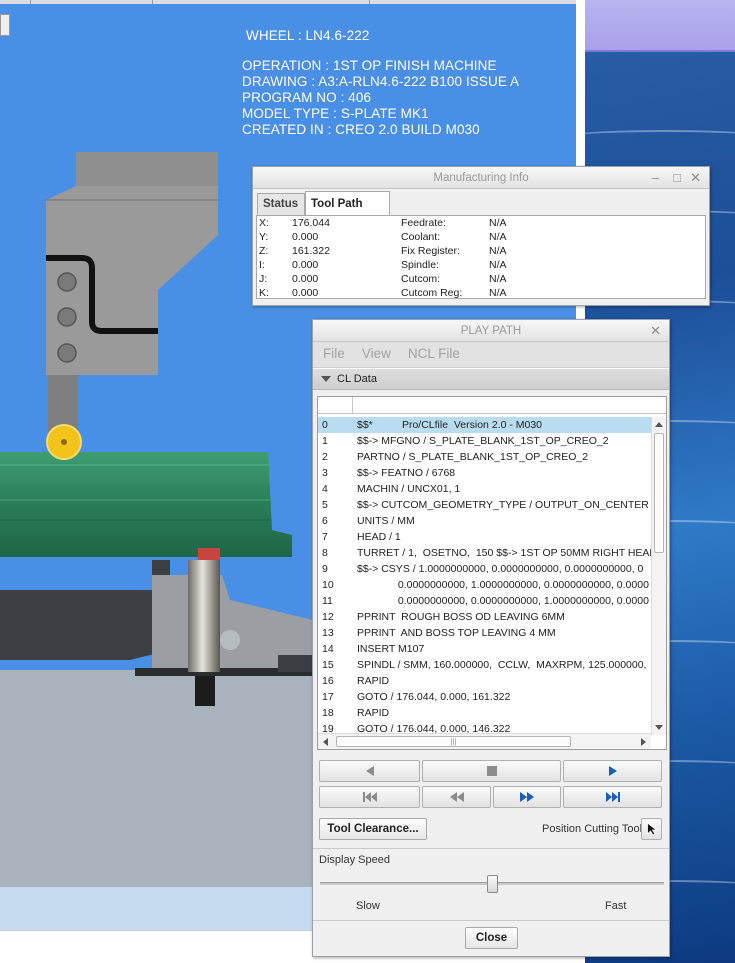 The image size is (735, 963). I want to click on cl-row-number: 14, so click(328, 649).